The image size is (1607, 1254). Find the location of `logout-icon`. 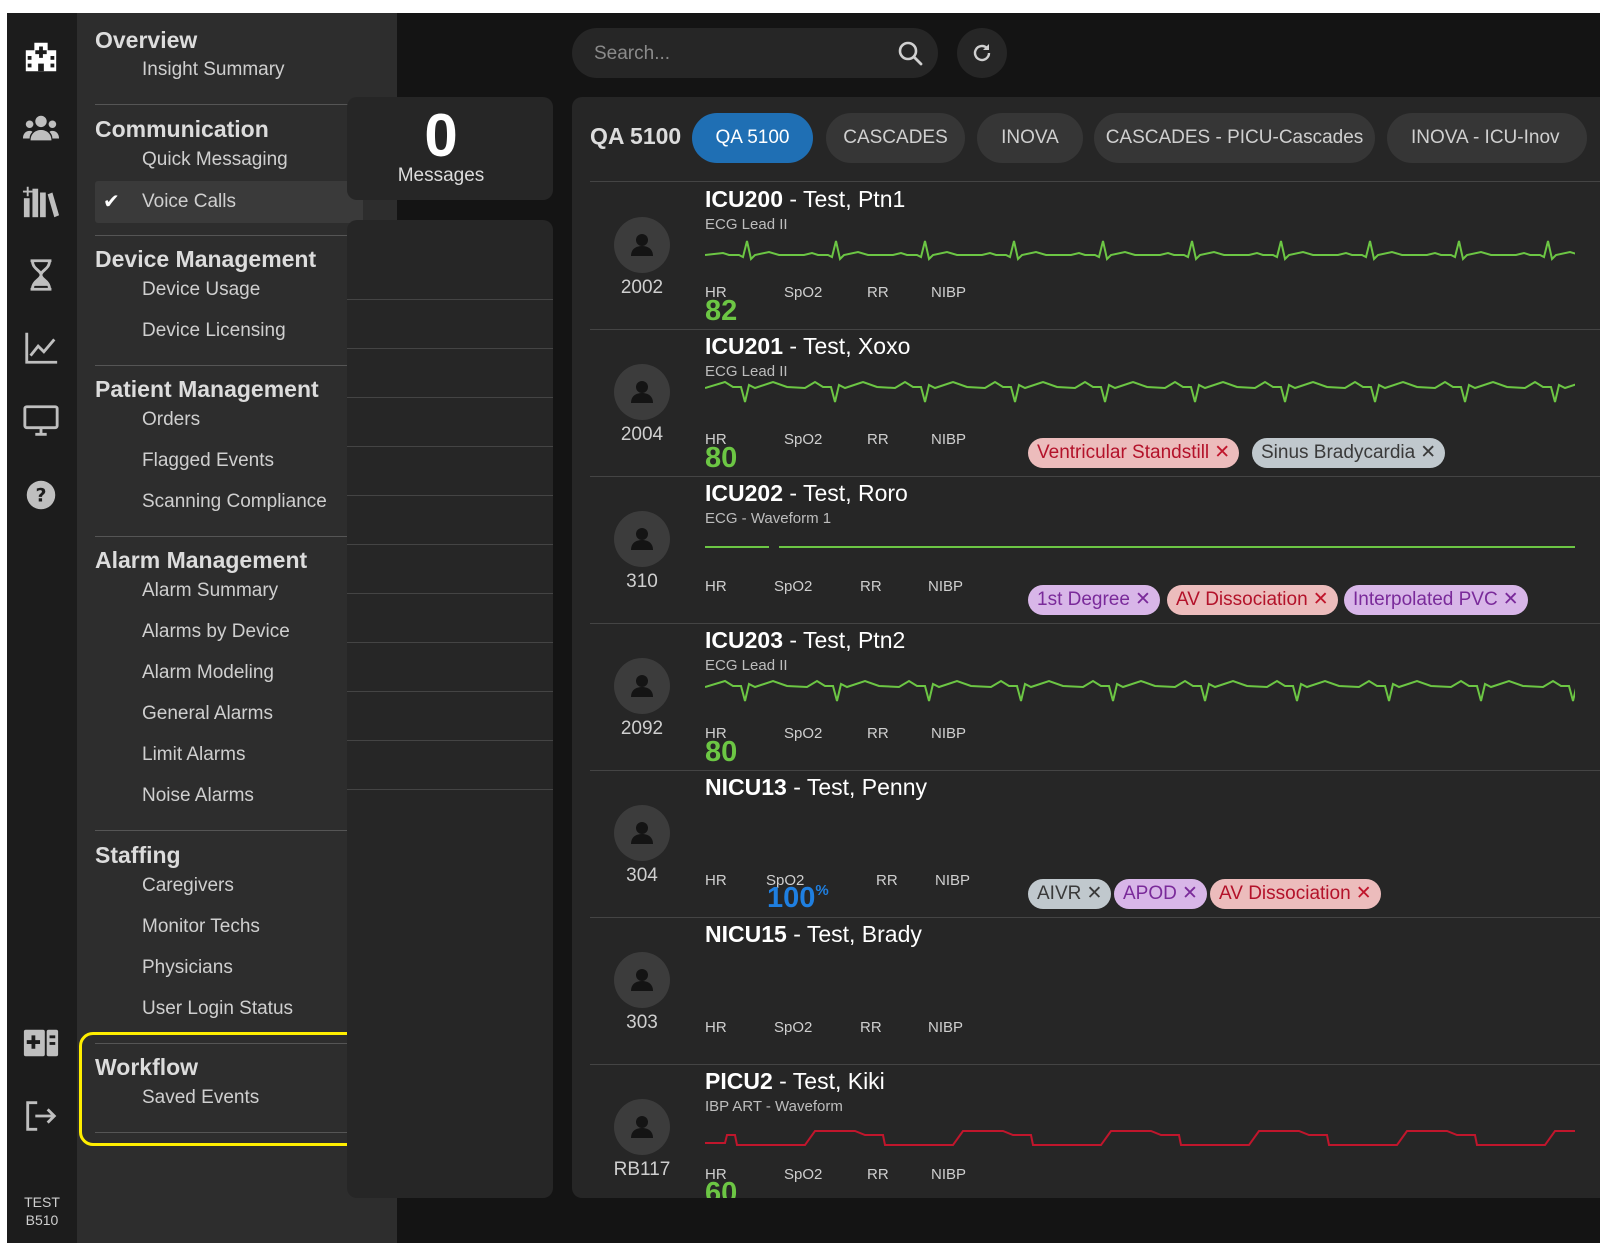

logout-icon is located at coordinates (41, 1116).